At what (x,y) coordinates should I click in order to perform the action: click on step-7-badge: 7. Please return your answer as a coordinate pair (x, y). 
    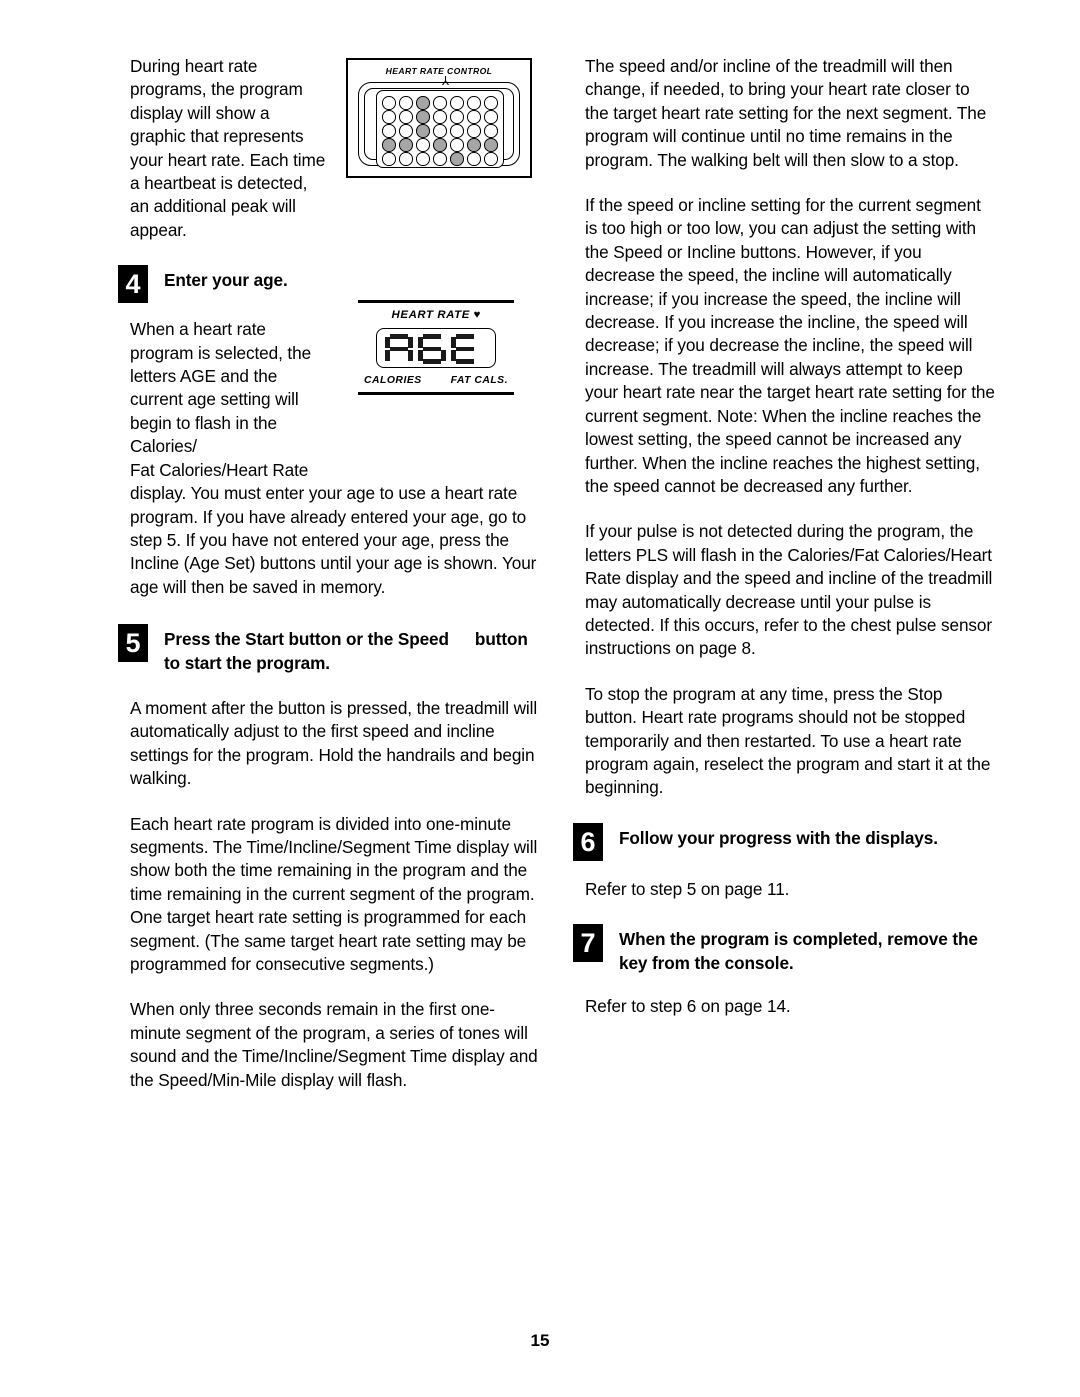
    Looking at the image, I should click on (588, 943).